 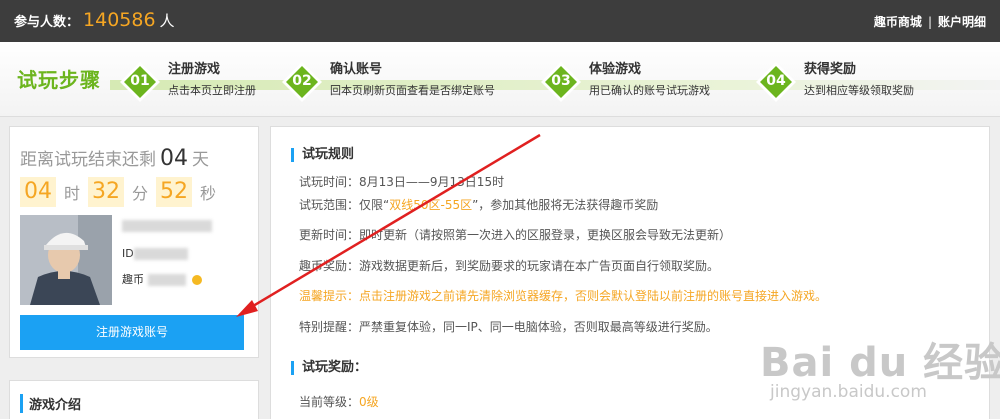 I want to click on rule-special: 特别提醒：严禁重复体验，同一IP、同一电脑体验，否则取最高等级进行奖励。, so click(x=508, y=327).